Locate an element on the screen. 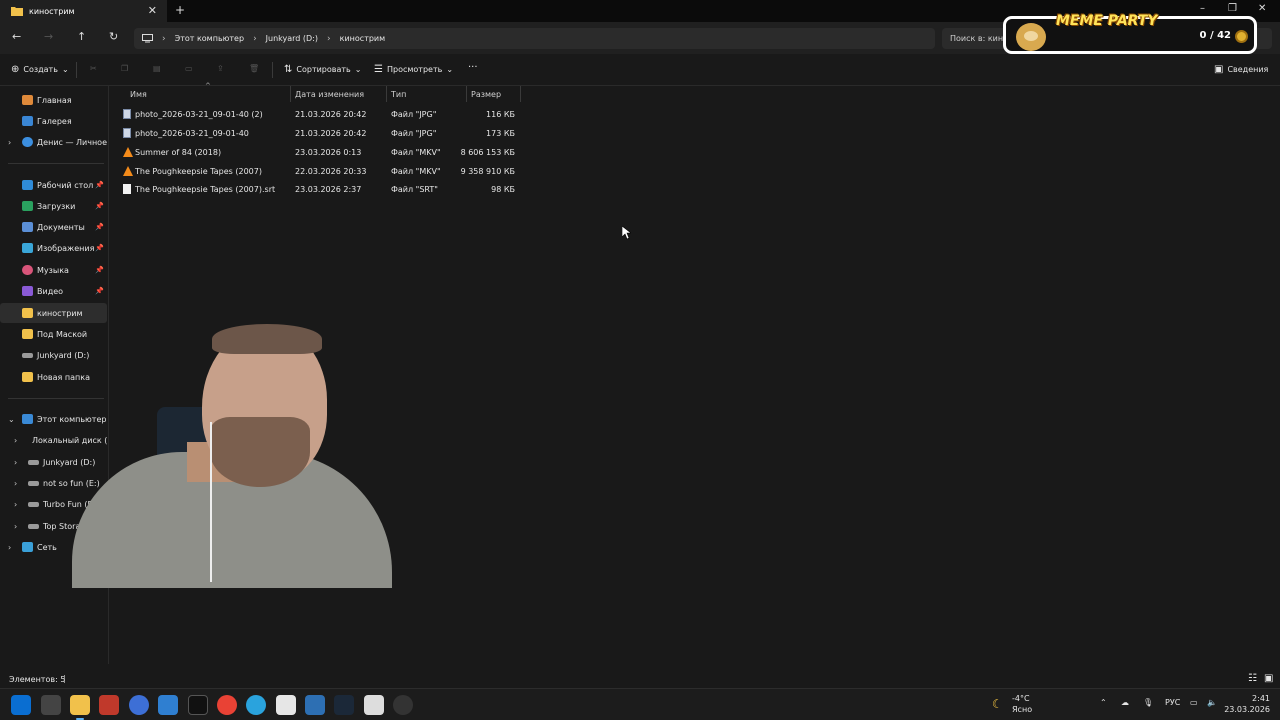 This screenshot has height=720, width=1280. folder-icon is located at coordinates (17, 11).